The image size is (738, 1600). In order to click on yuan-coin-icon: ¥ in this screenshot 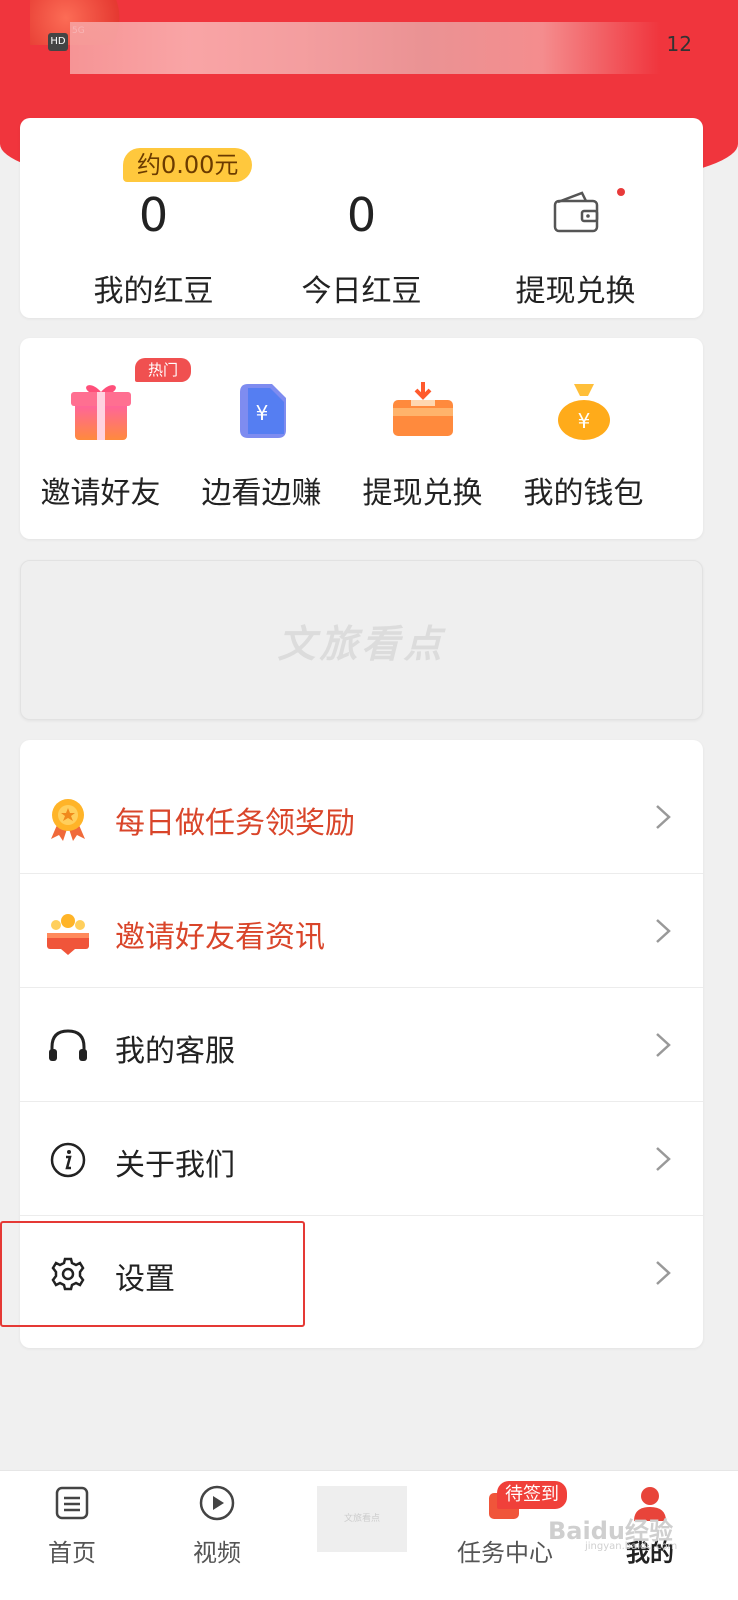, I will do `click(262, 411)`.